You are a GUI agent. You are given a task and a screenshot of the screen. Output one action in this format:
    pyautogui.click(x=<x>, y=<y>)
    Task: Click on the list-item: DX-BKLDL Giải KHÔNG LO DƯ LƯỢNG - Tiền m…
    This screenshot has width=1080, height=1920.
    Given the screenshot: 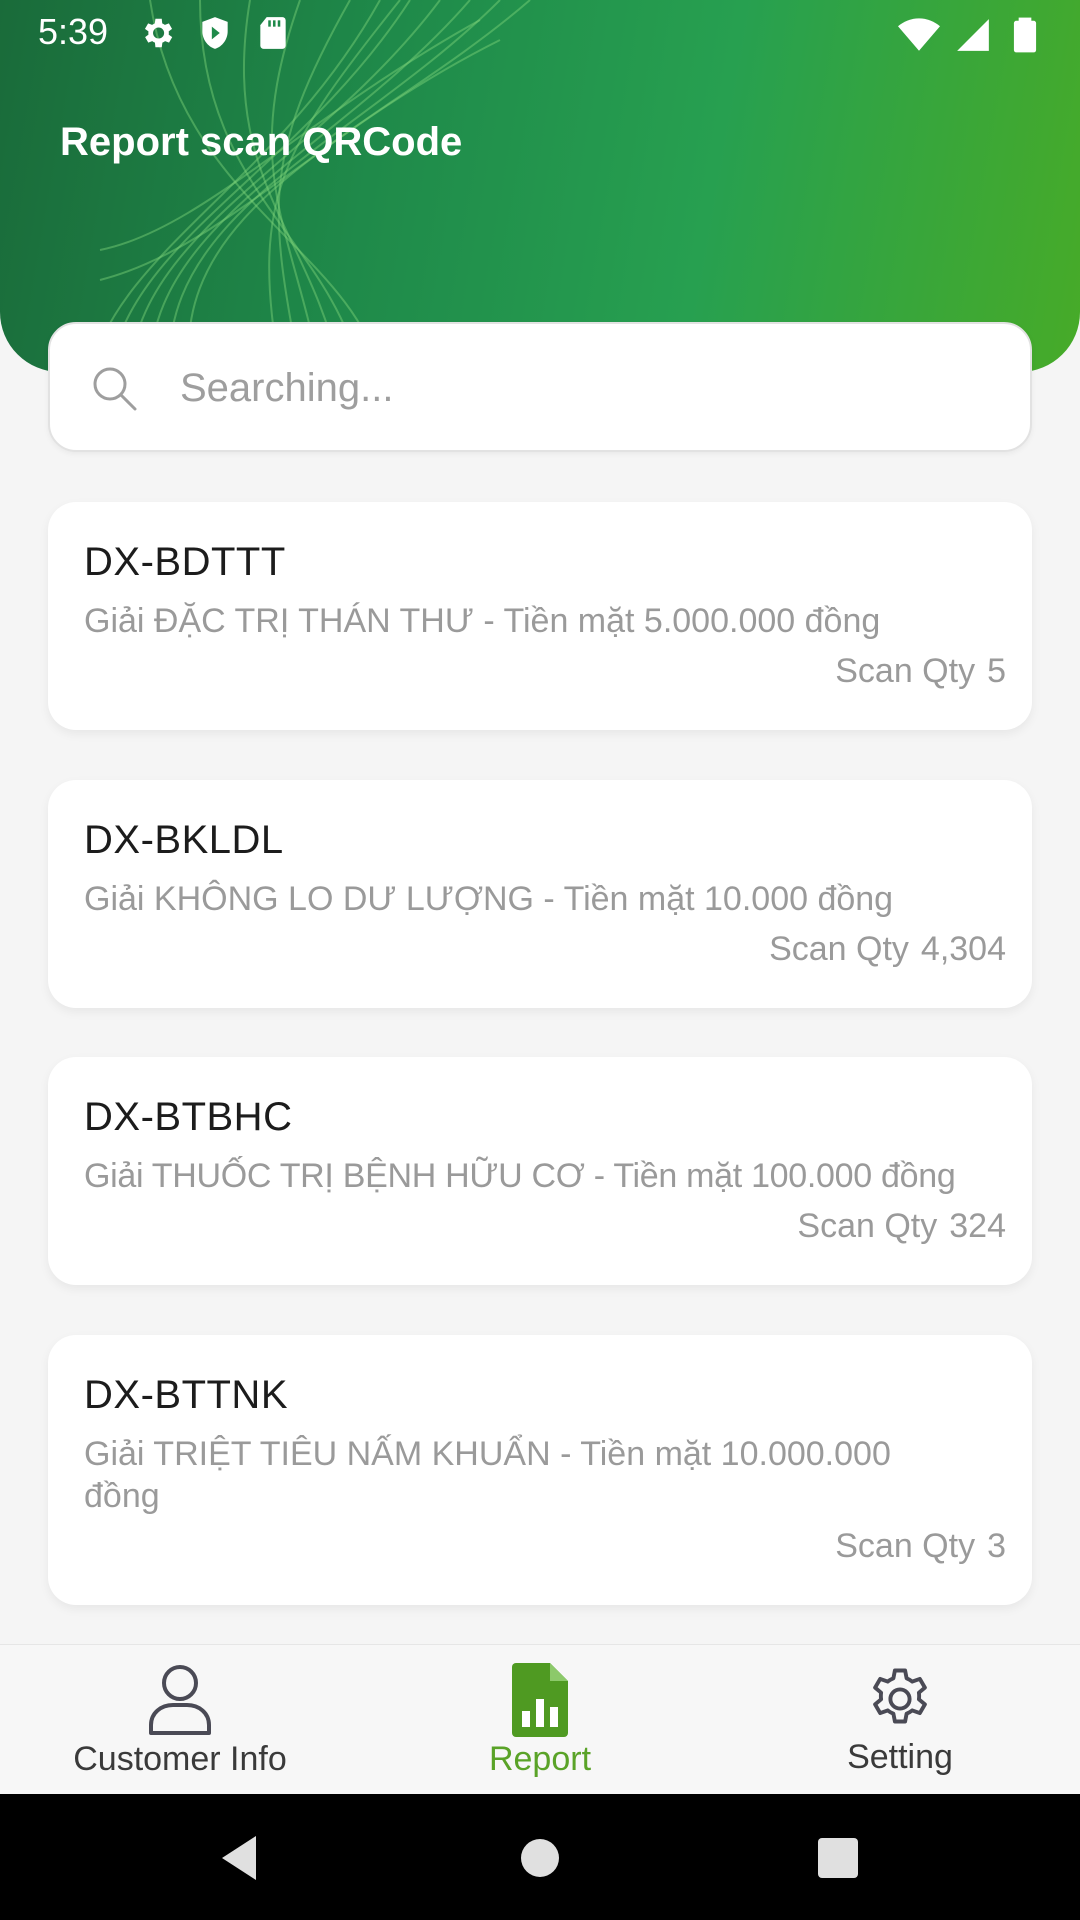 What is the action you would take?
    pyautogui.click(x=540, y=894)
    